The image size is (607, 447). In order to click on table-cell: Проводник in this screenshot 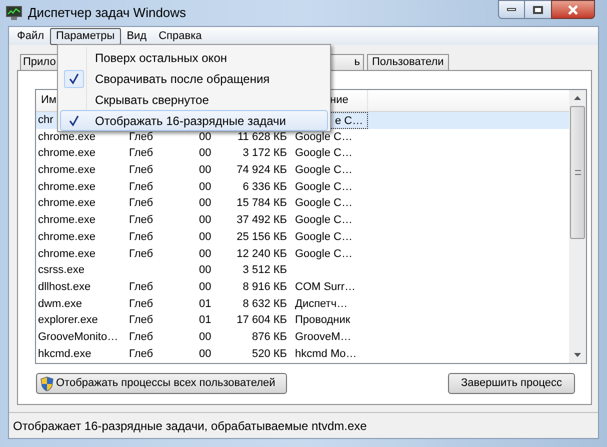, I will do `click(322, 320)`.